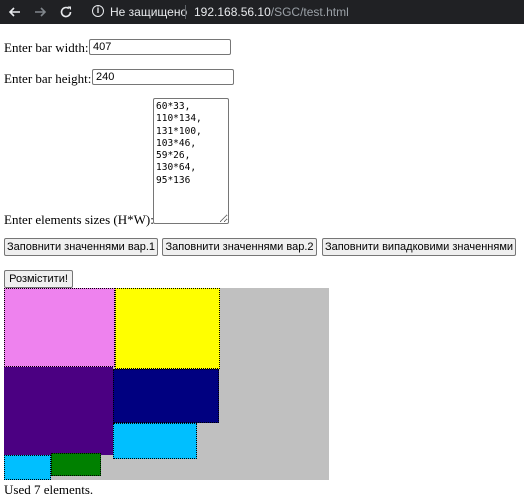 The width and height of the screenshot is (524, 498). I want to click on place-button: Розмістити!, so click(38, 279).